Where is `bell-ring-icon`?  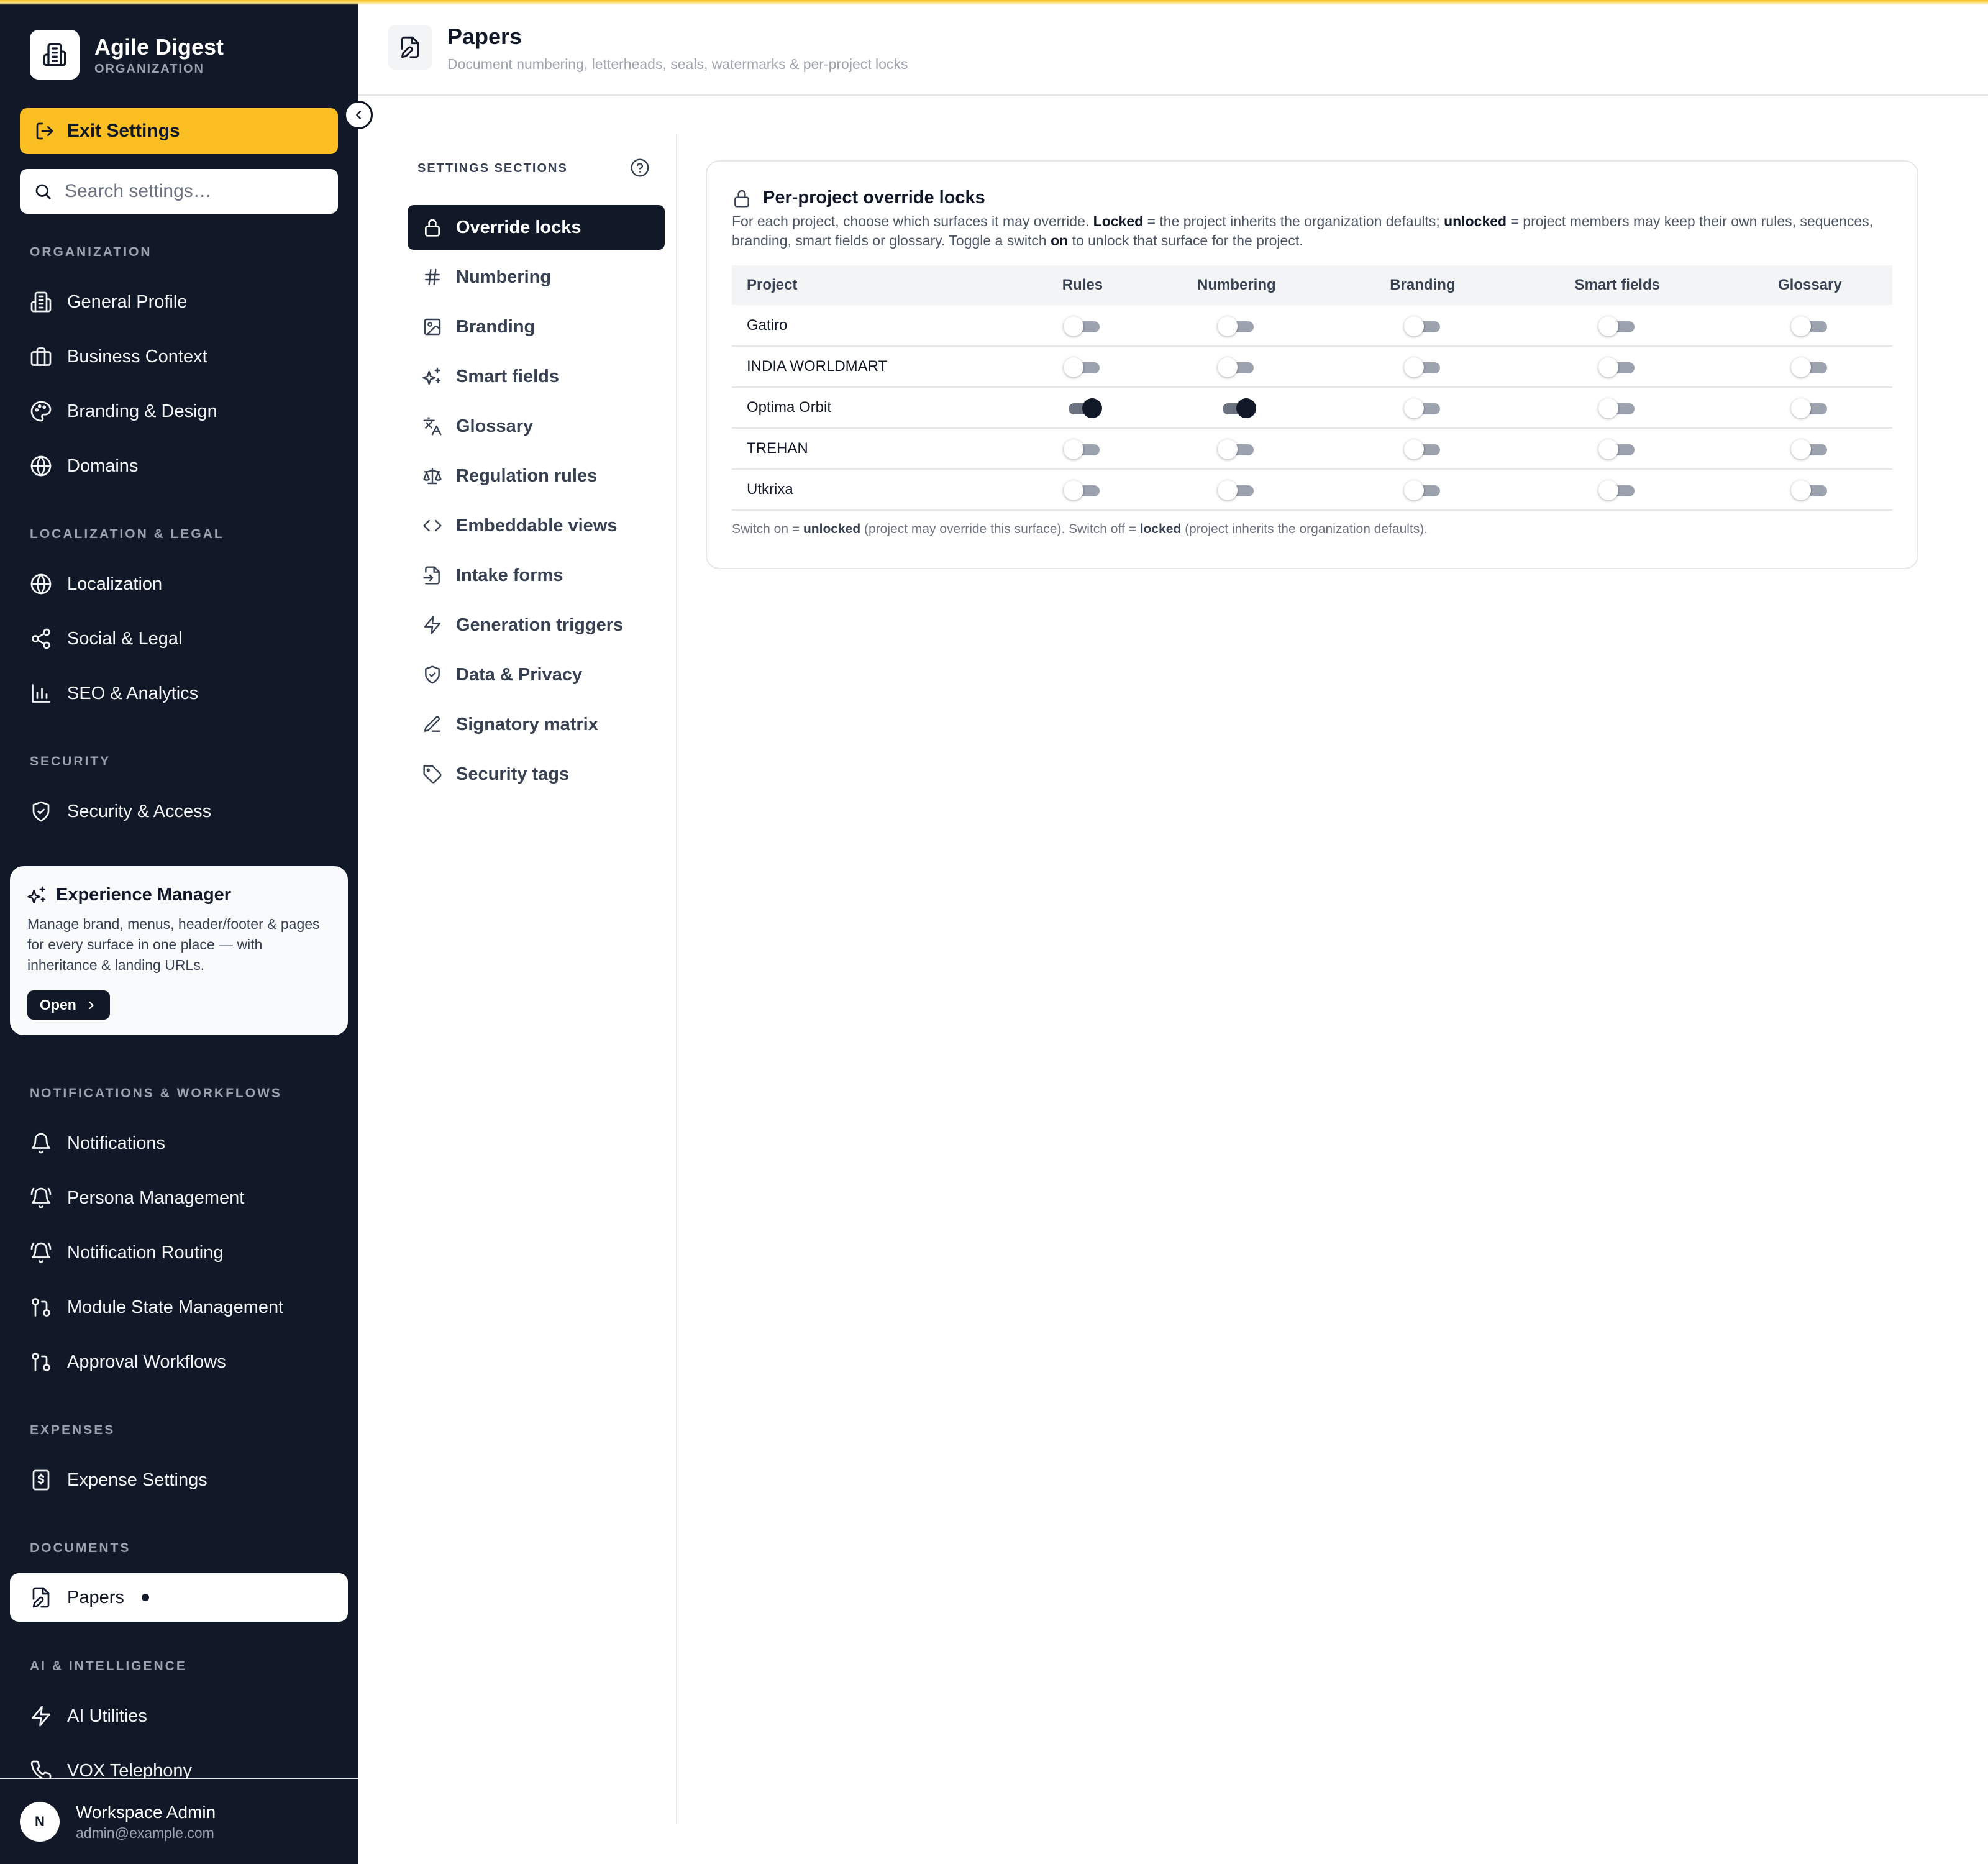 bell-ring-icon is located at coordinates (41, 1197).